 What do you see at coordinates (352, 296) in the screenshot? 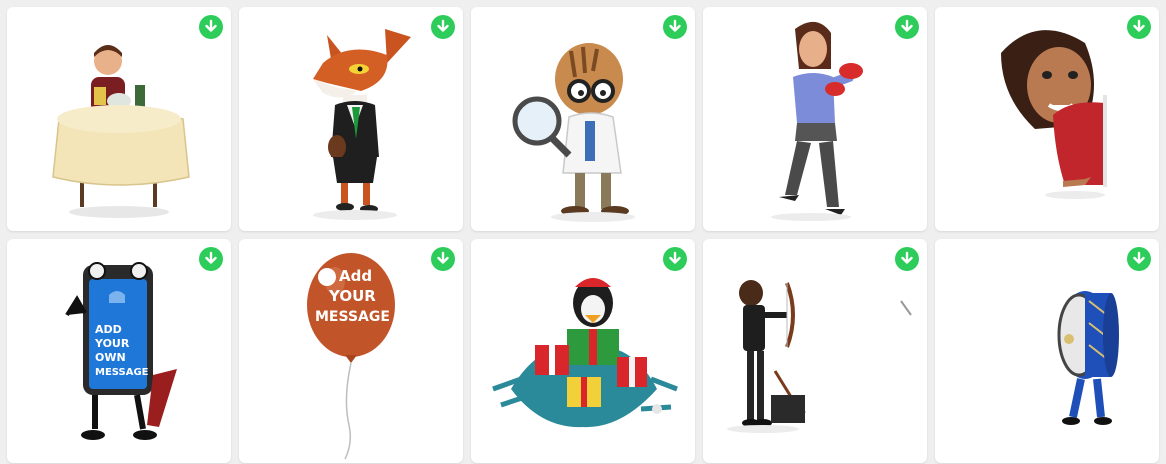
I see `balloon-message-line-2: YOUR` at bounding box center [352, 296].